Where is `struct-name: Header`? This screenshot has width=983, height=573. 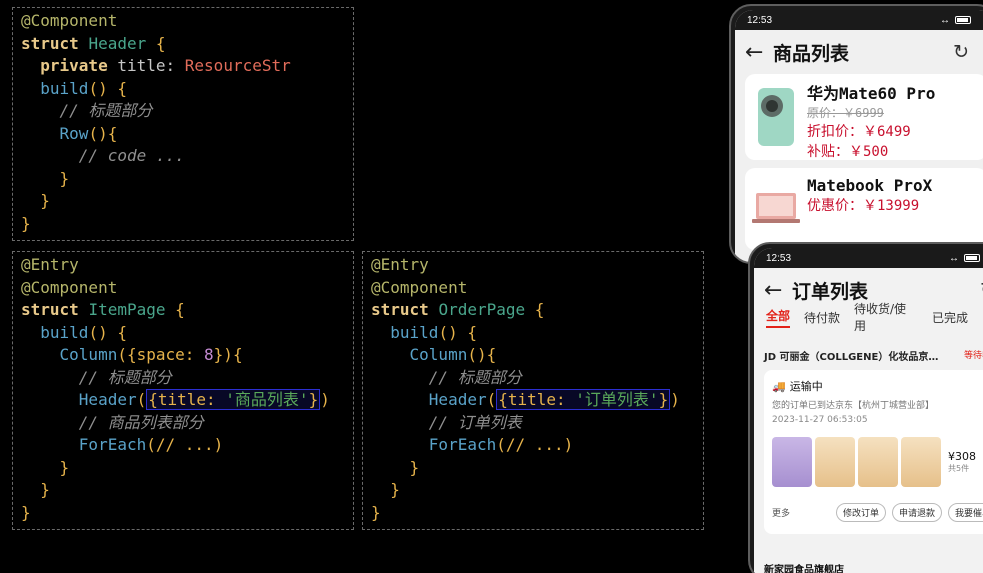
struct-name: Header is located at coordinates (117, 43).